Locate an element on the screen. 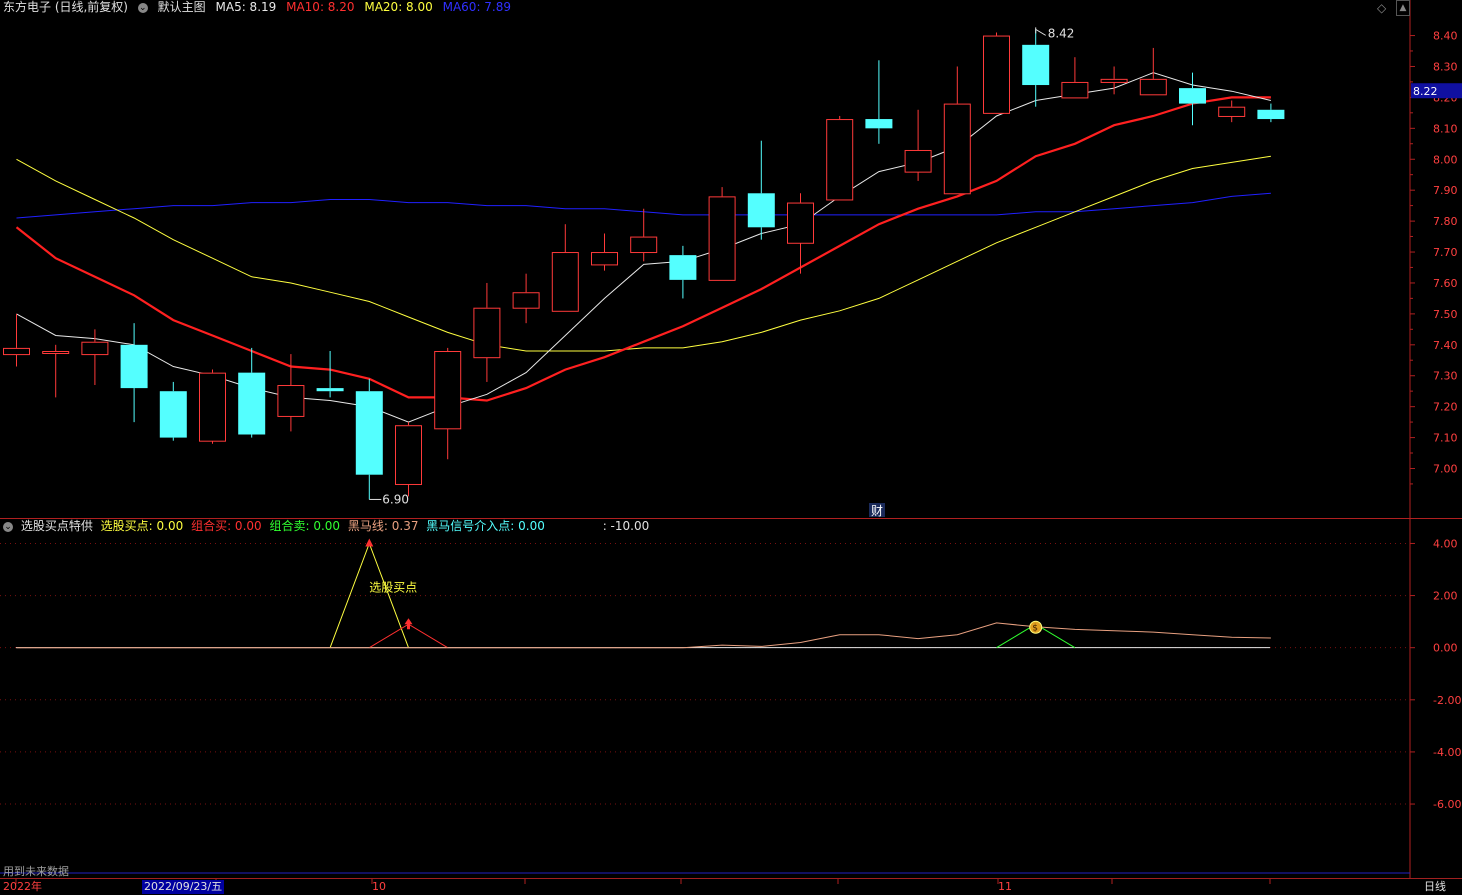 This screenshot has height=895, width=1462. zhm-label: 组合买: 0.00 is located at coordinates (226, 526).